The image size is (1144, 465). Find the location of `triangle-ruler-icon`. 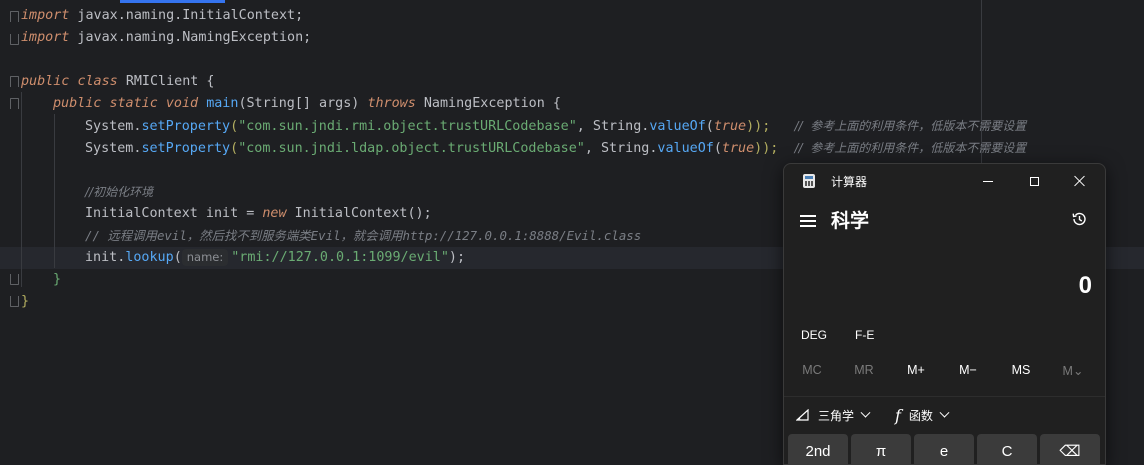

triangle-ruler-icon is located at coordinates (802, 415).